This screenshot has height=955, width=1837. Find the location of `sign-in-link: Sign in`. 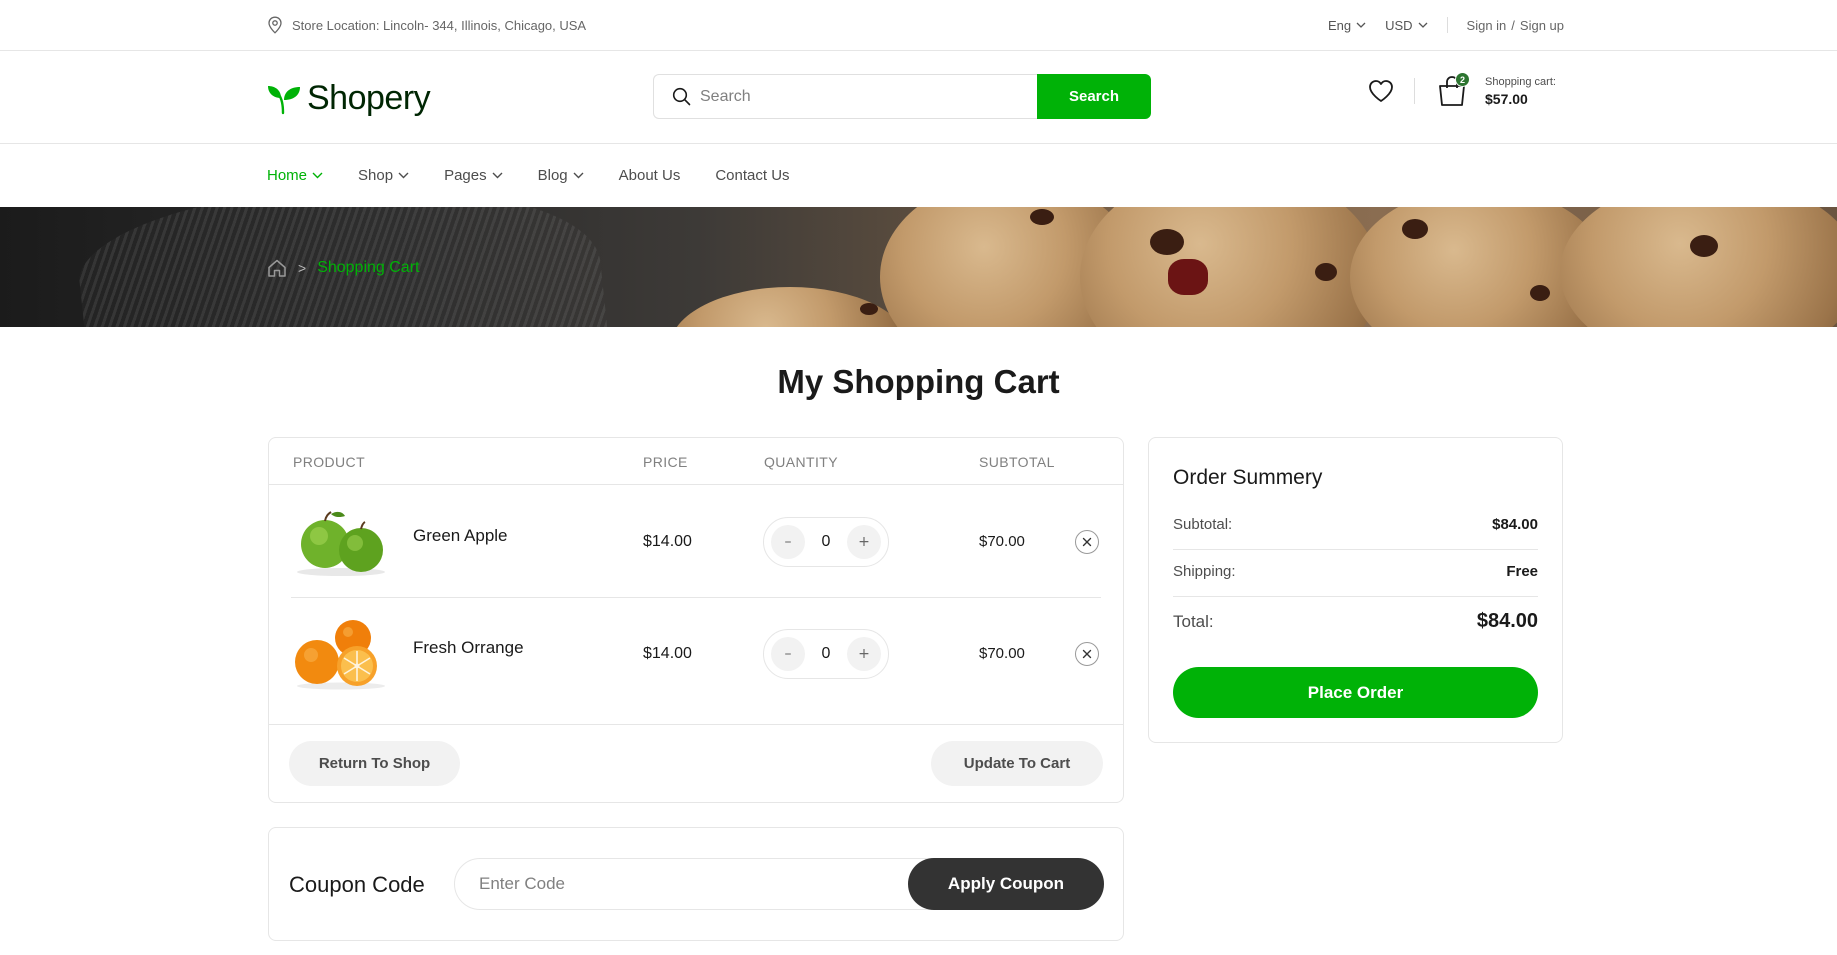

sign-in-link: Sign in is located at coordinates (1487, 25).